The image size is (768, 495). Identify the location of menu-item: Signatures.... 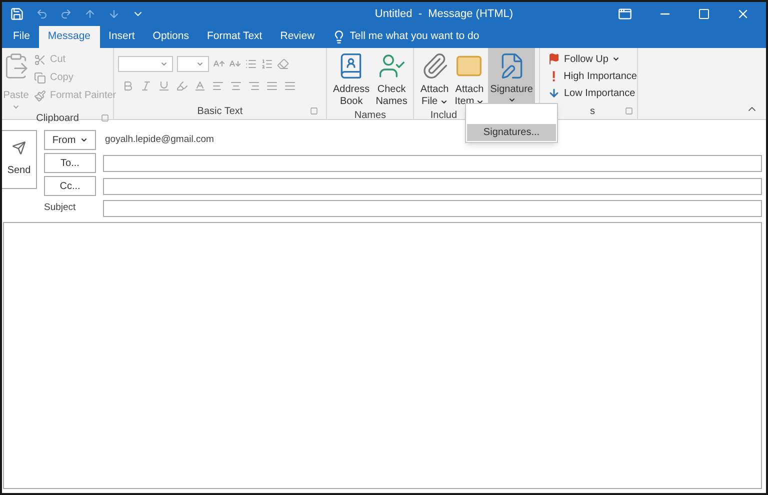
(511, 132).